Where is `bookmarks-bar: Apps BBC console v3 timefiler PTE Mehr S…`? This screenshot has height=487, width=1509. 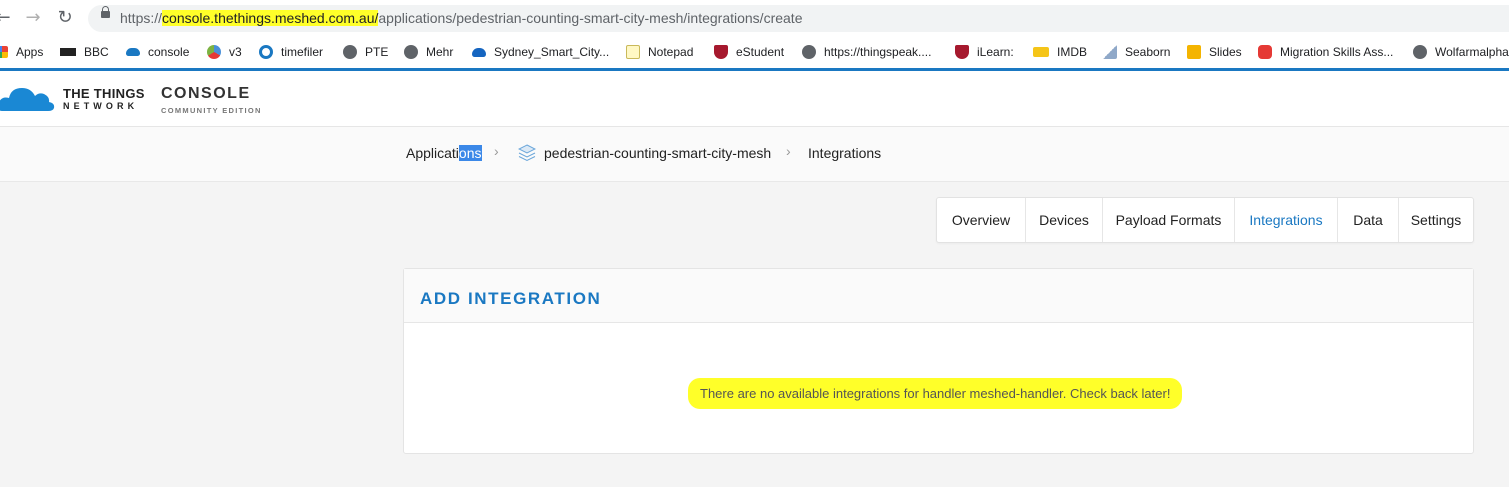
bookmarks-bar: Apps BBC console v3 timefiler PTE Mehr S… is located at coordinates (754, 52).